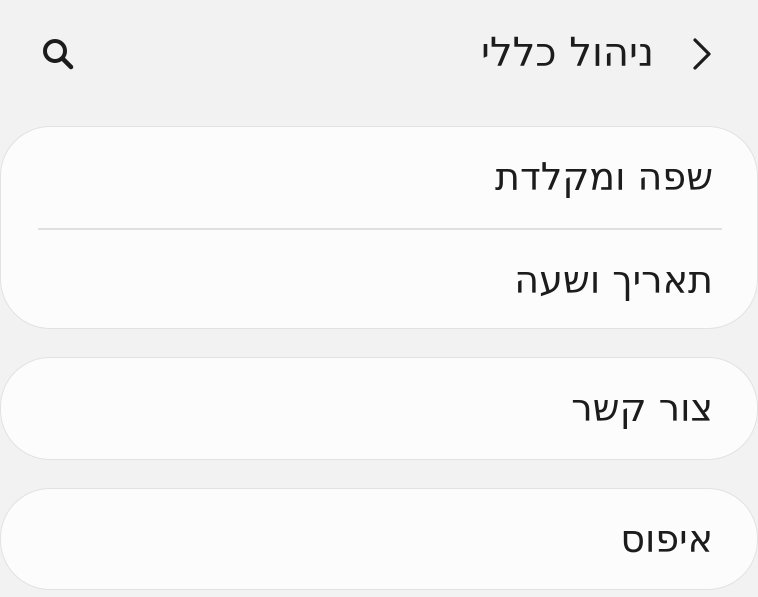 The width and height of the screenshot is (758, 597). I want to click on list-item-label: איפוס, so click(666, 539).